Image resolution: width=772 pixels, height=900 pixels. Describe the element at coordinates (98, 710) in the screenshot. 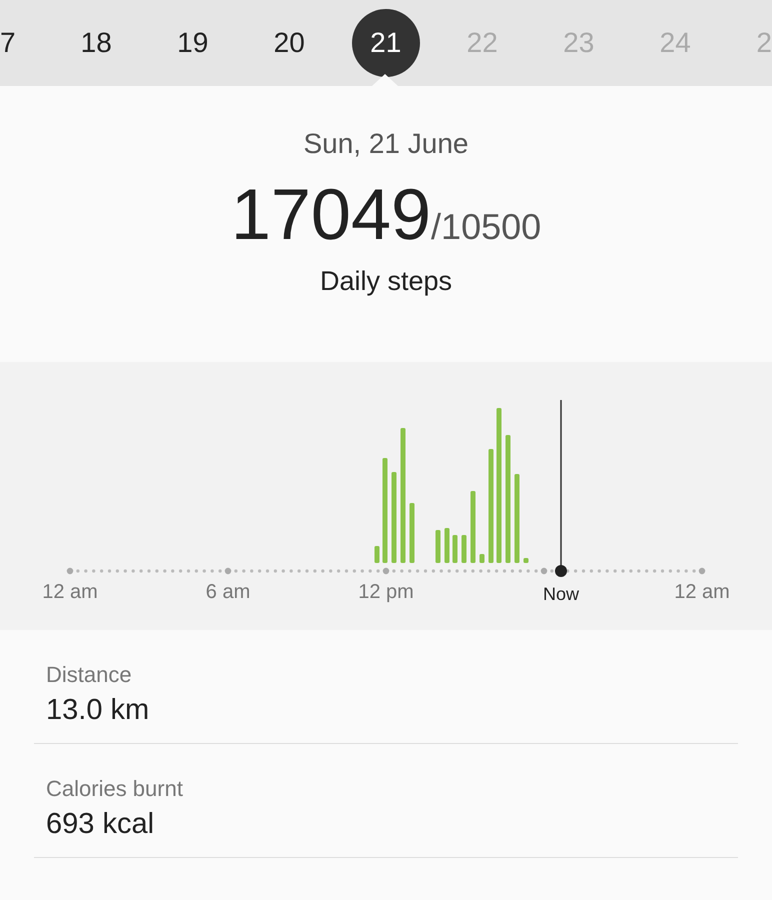

I see `stat-value: 13.0 km` at that location.